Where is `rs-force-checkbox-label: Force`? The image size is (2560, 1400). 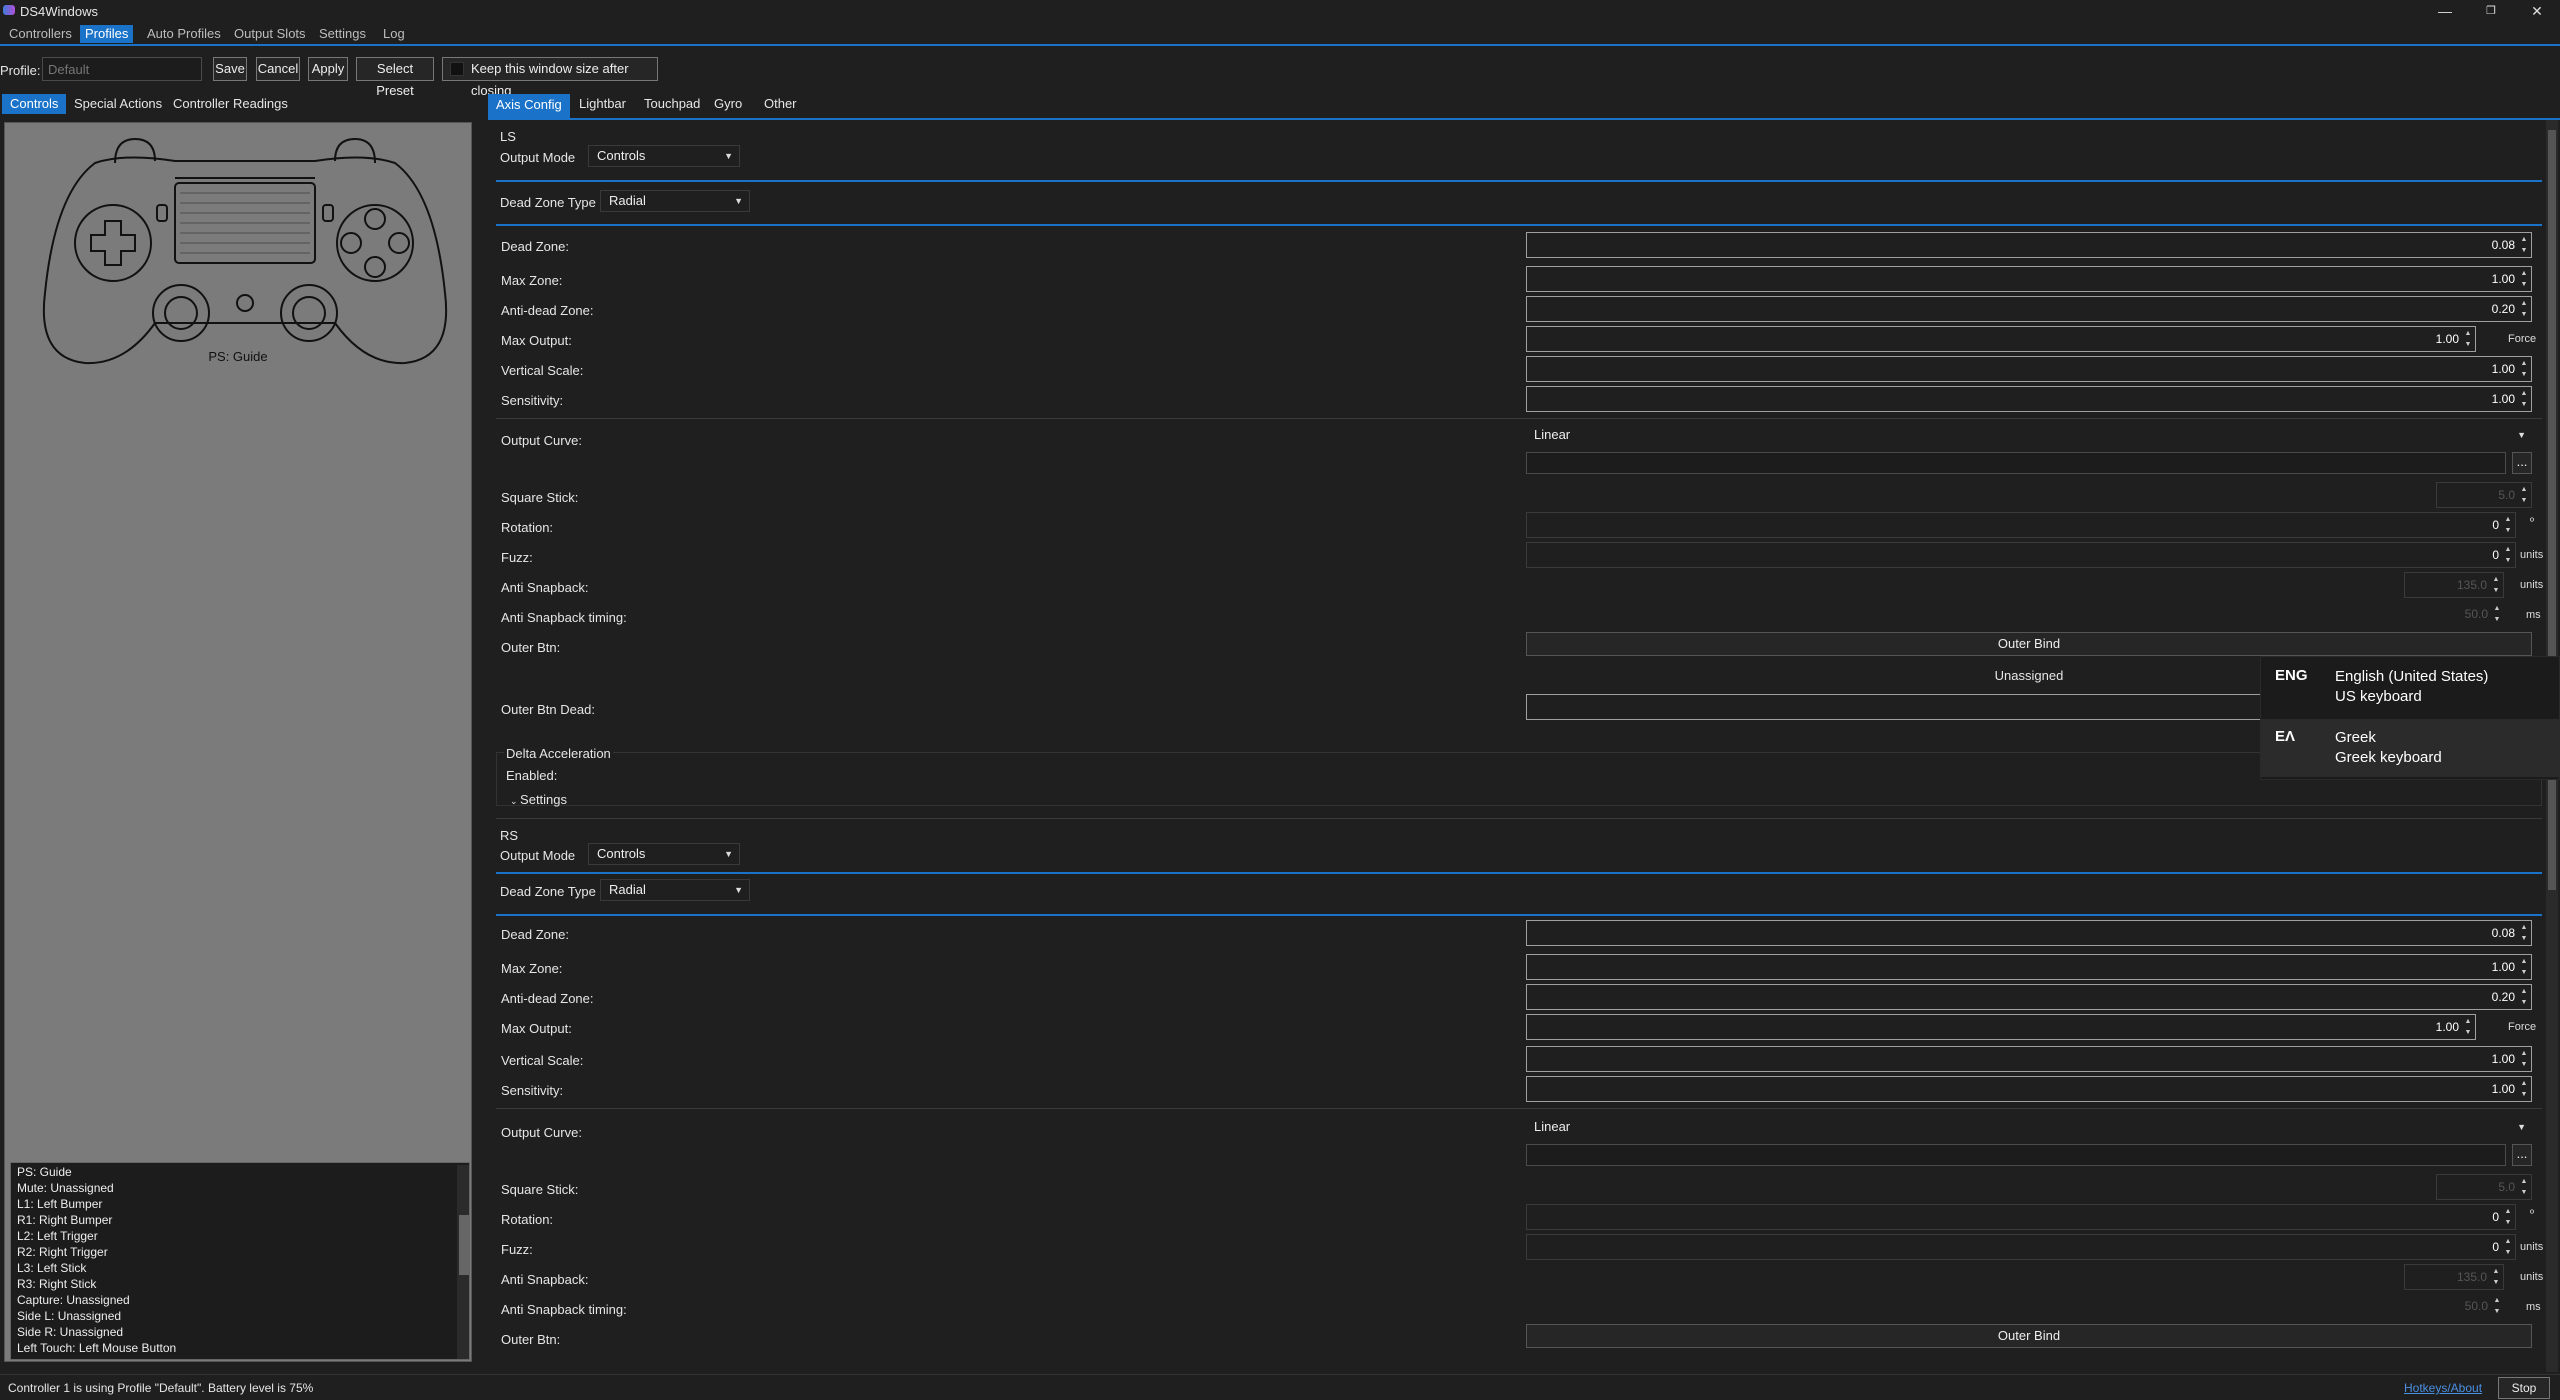 rs-force-checkbox-label: Force is located at coordinates (2522, 1027).